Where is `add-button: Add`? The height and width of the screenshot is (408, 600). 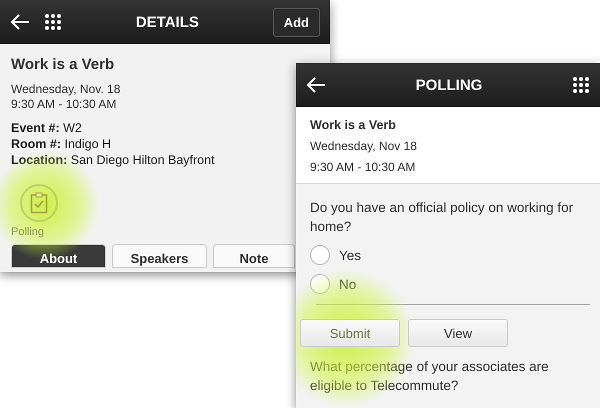 add-button: Add is located at coordinates (296, 22).